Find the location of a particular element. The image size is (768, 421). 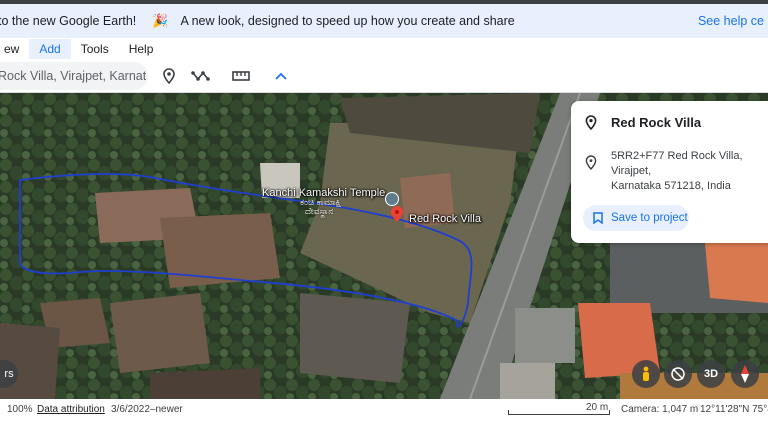

save-to-project-button: Save to project is located at coordinates (636, 218).